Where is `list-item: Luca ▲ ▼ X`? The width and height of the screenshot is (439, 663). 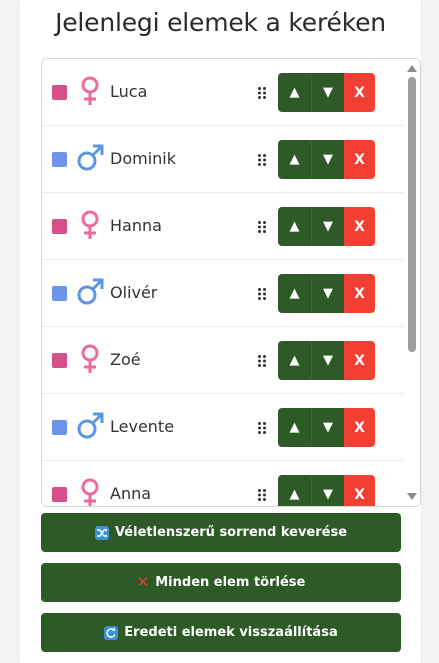
list-item: Luca ▲ ▼ X is located at coordinates (223, 92).